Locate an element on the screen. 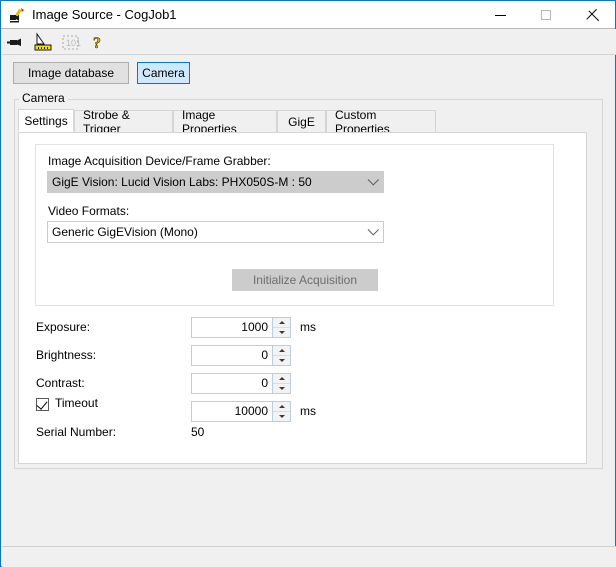  contrast-value: 0 is located at coordinates (264, 383).